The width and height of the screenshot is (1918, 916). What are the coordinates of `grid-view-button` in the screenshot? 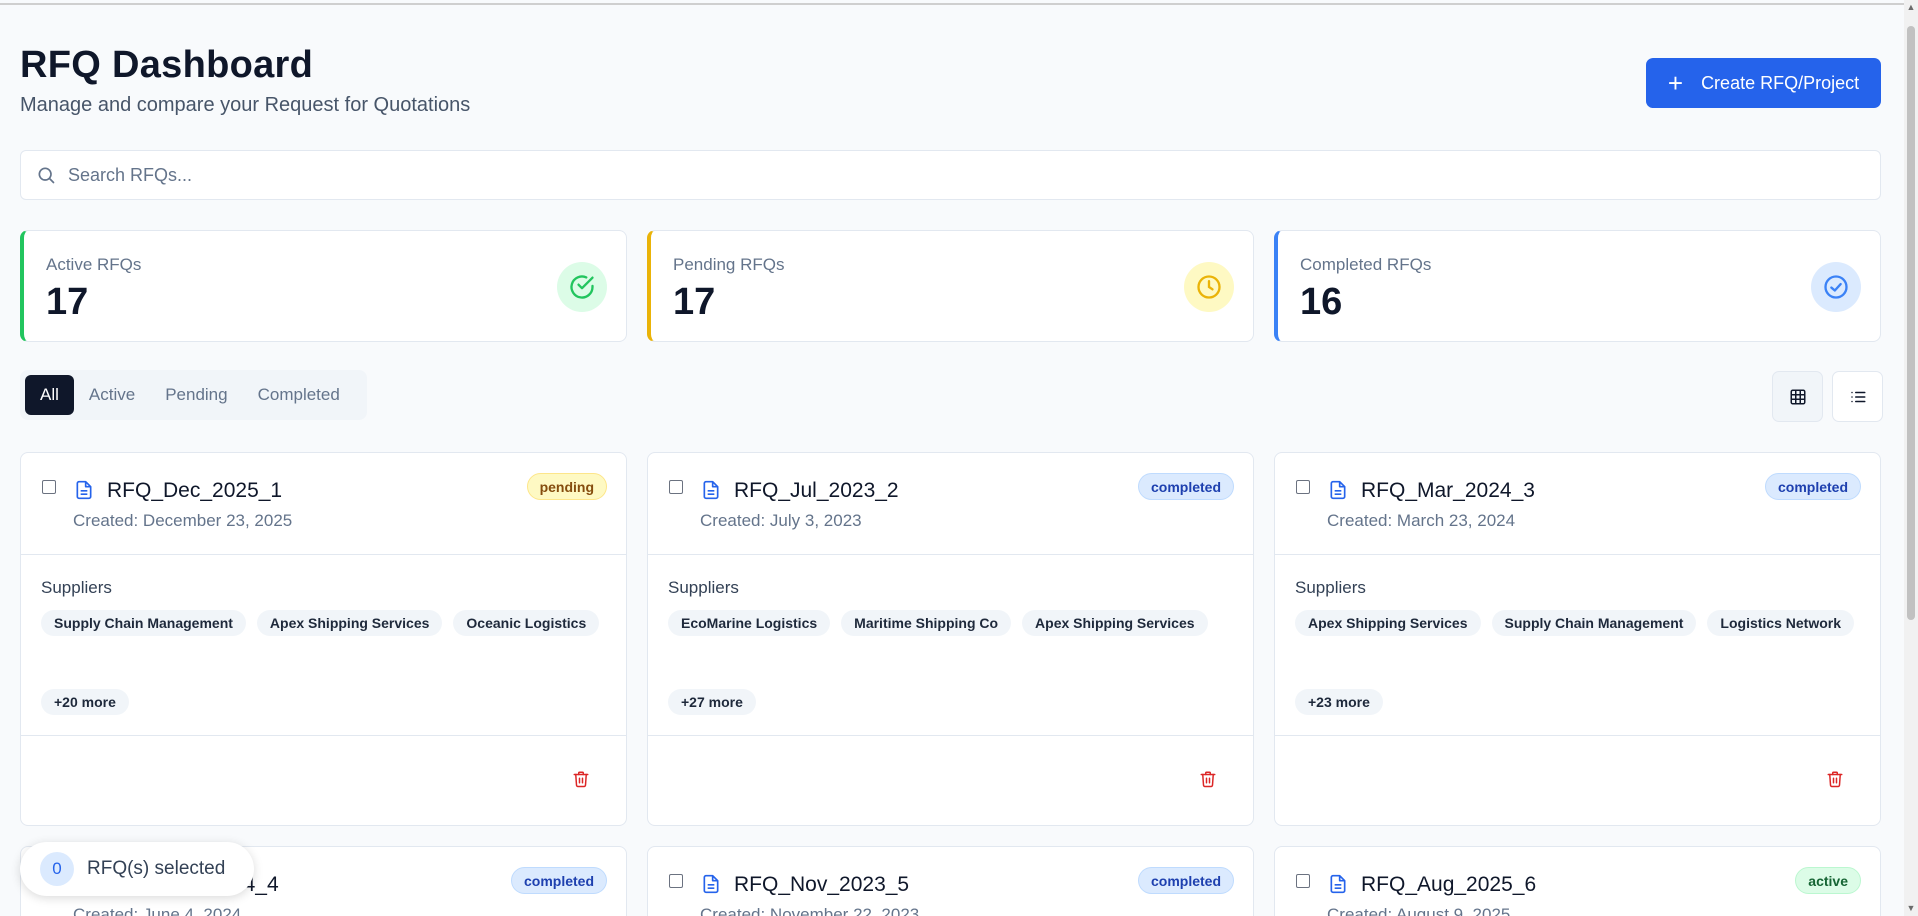 It's located at (1797, 396).